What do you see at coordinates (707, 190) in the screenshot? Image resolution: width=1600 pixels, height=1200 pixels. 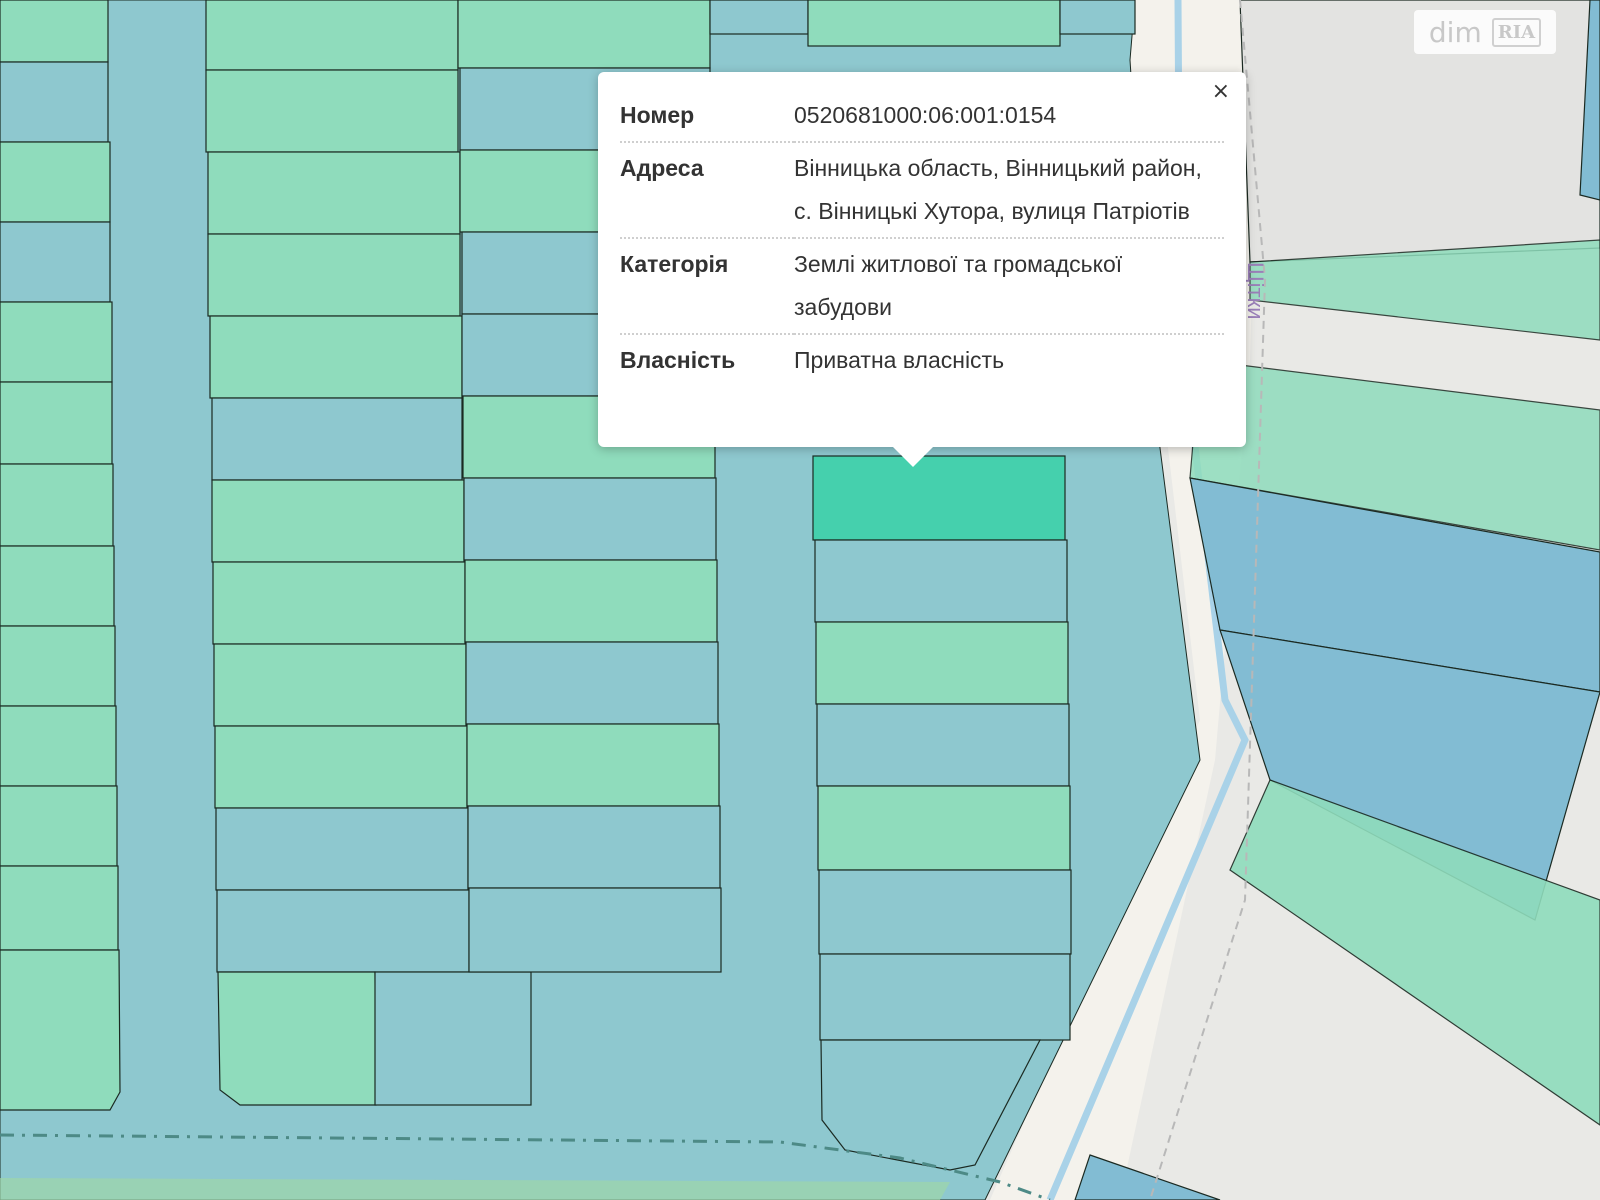 I see `label-address: Адреса` at bounding box center [707, 190].